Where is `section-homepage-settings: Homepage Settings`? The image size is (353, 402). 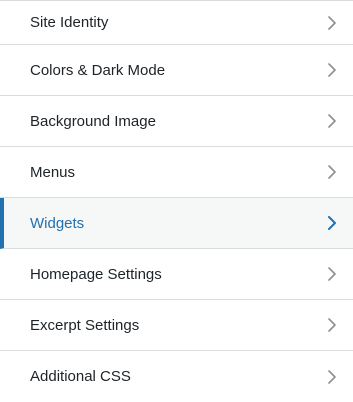
section-homepage-settings: Homepage Settings is located at coordinates (176, 274).